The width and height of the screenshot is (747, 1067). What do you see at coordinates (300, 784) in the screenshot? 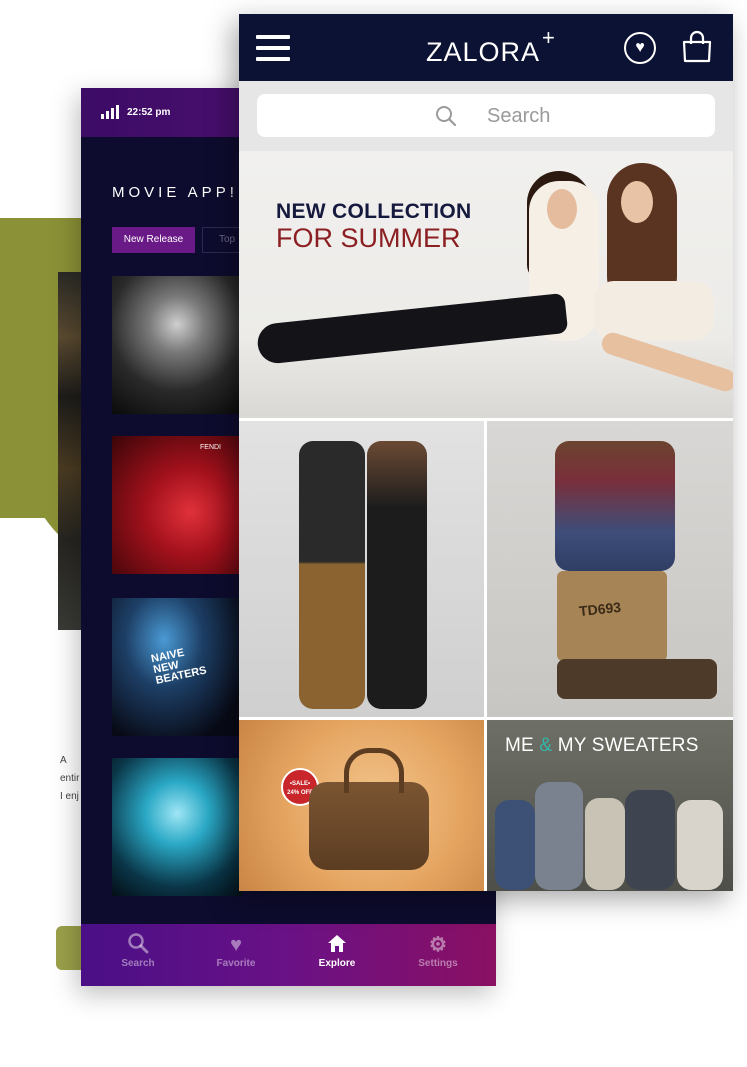
I see `sale-label: •SALE•` at bounding box center [300, 784].